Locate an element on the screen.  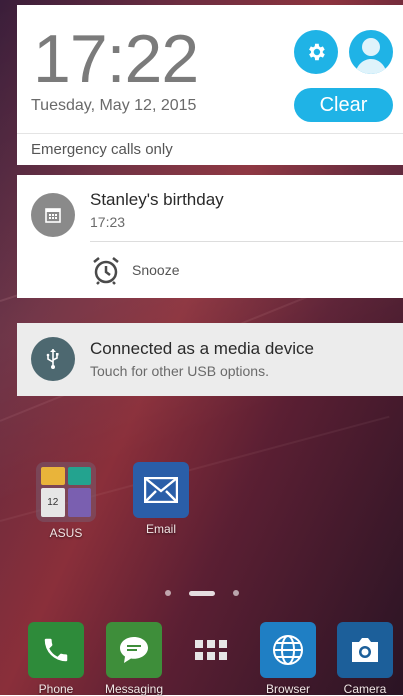
folder-icon: 12 is located at coordinates (66, 492).